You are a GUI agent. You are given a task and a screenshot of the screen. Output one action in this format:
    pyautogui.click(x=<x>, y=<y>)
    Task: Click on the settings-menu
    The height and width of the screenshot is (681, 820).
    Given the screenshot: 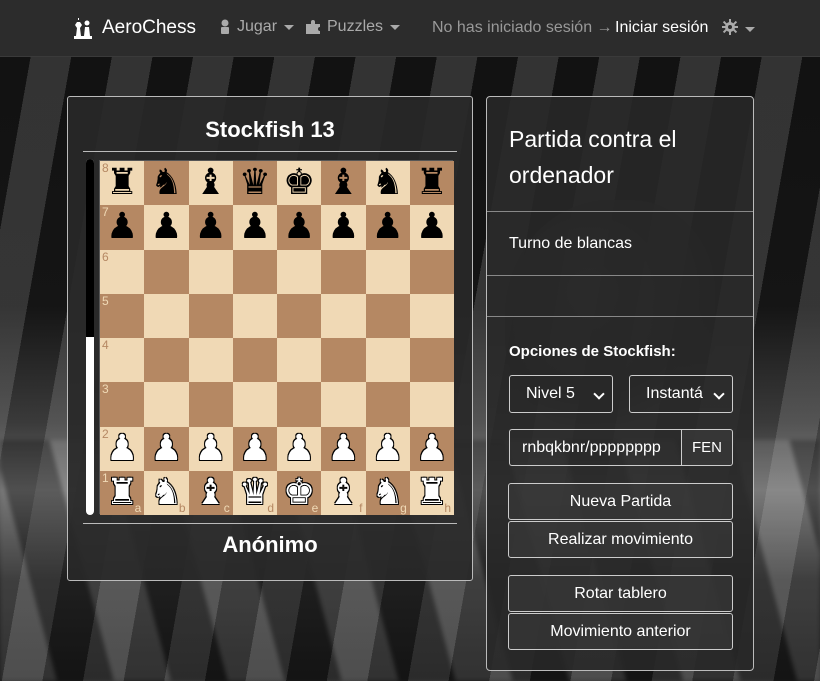 What is the action you would take?
    pyautogui.click(x=738, y=29)
    